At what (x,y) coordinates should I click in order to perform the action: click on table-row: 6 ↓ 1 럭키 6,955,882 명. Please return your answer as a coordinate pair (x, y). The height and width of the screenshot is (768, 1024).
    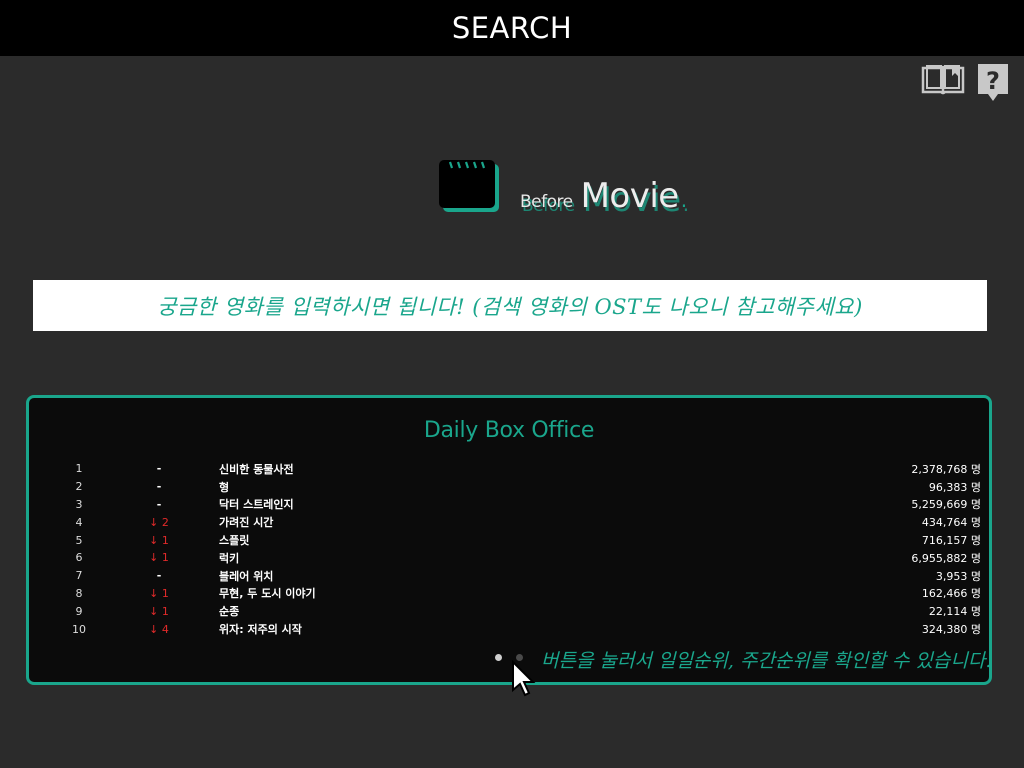
    Looking at the image, I should click on (520, 558).